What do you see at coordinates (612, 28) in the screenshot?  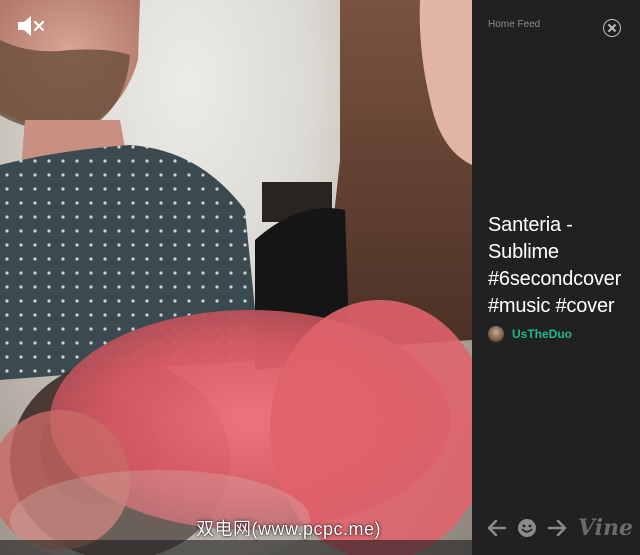 I see `close-icon` at bounding box center [612, 28].